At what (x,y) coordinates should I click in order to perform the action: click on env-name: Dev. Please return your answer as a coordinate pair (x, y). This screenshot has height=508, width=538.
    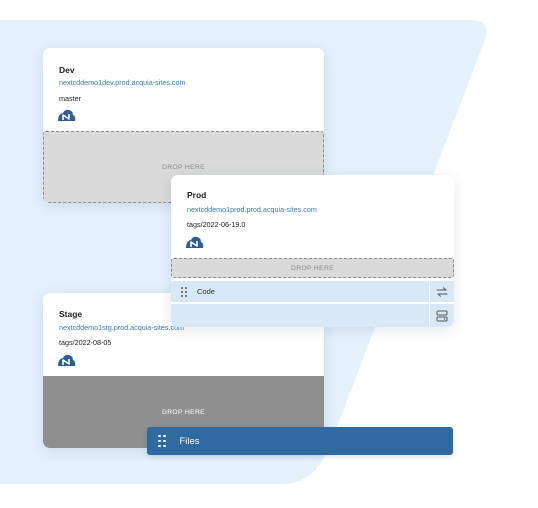
    Looking at the image, I should click on (67, 70).